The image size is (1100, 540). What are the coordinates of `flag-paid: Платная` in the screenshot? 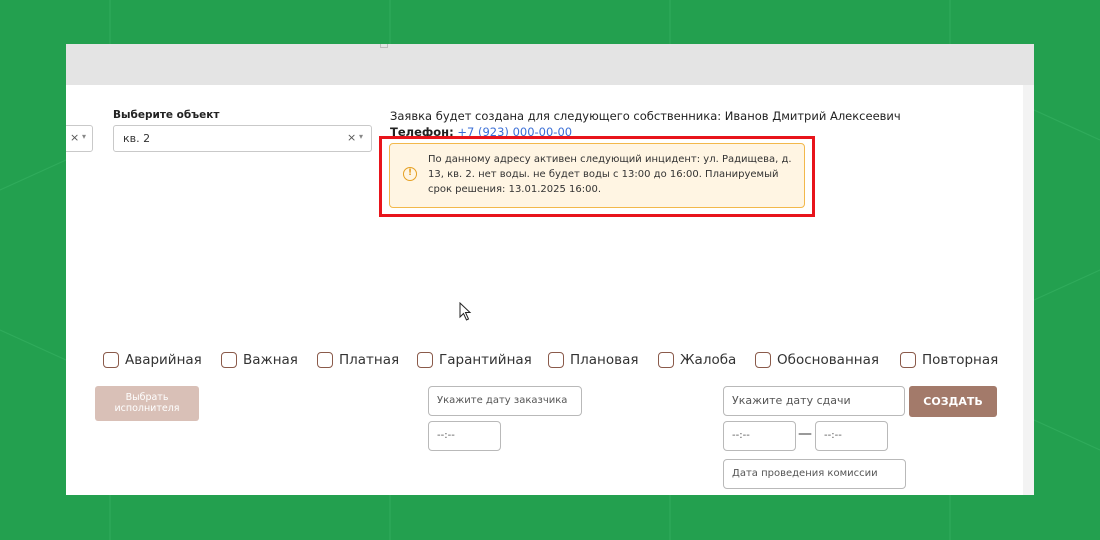 It's located at (358, 360).